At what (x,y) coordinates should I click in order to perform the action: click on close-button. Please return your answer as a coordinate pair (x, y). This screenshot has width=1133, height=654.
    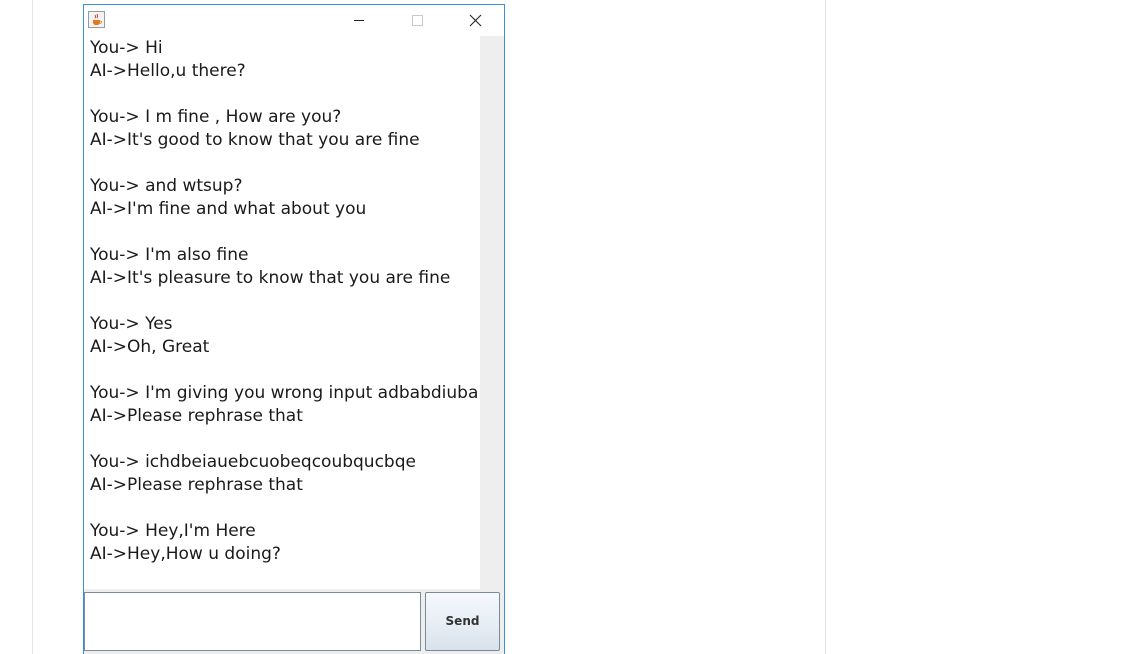
    Looking at the image, I should click on (475, 20).